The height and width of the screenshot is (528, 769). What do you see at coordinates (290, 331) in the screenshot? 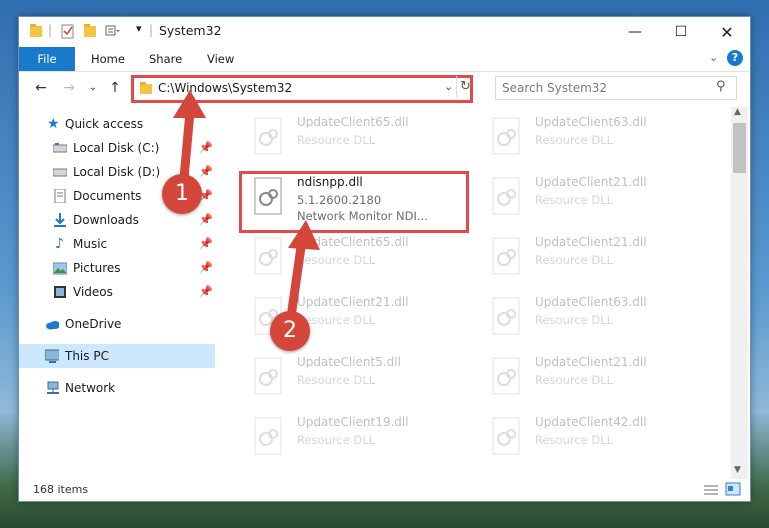
I see `step-marker-2: 2` at bounding box center [290, 331].